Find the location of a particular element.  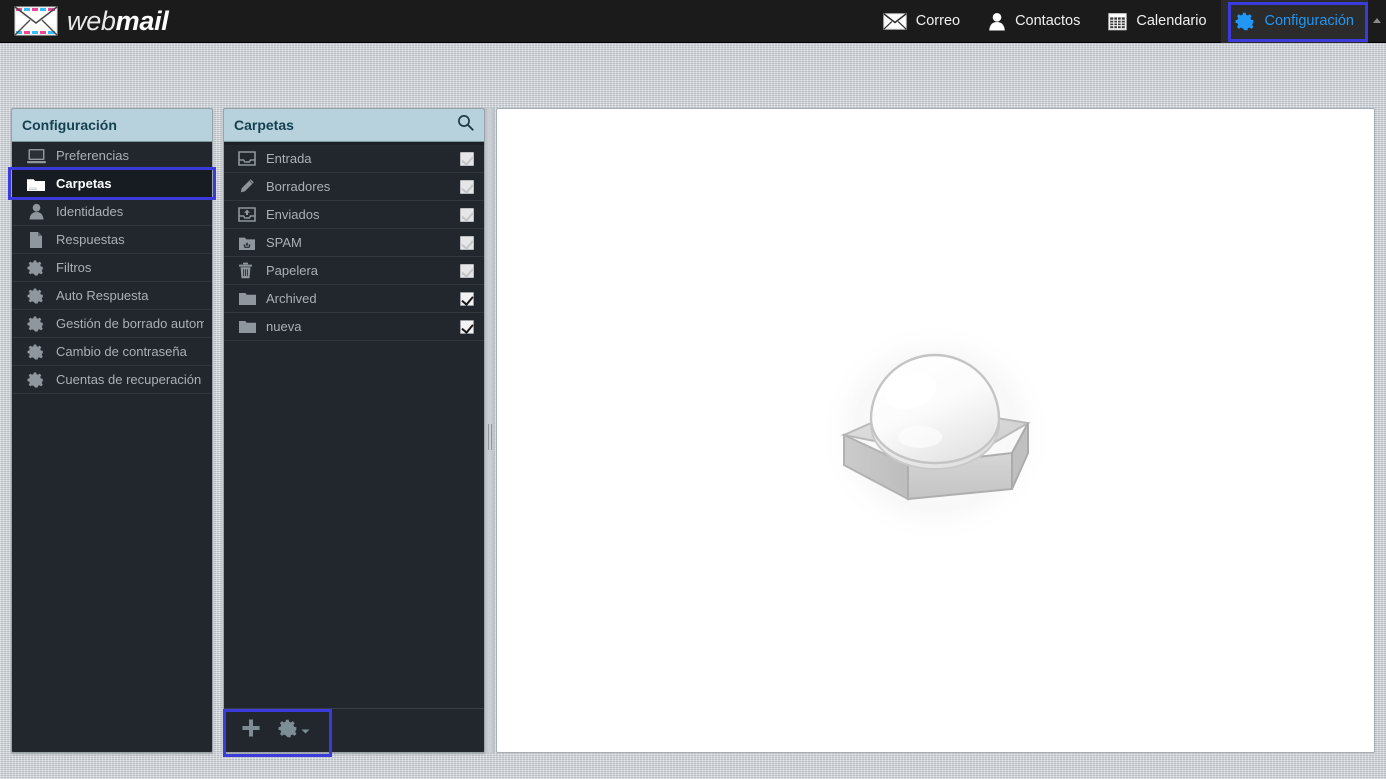

folder-label: nueva is located at coordinates (284, 326).